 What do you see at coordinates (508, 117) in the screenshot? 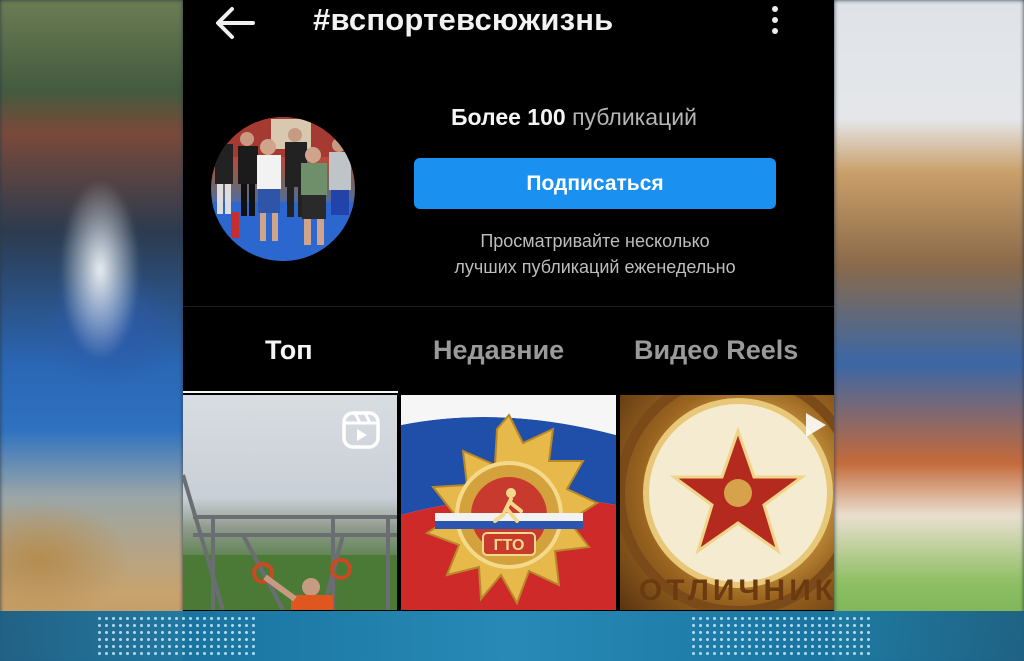
I see `publications-number: Более 100` at bounding box center [508, 117].